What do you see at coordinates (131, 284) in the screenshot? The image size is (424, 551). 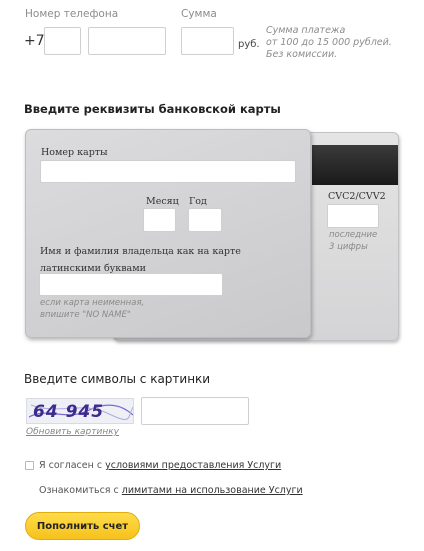 I see `holder-name-input` at bounding box center [131, 284].